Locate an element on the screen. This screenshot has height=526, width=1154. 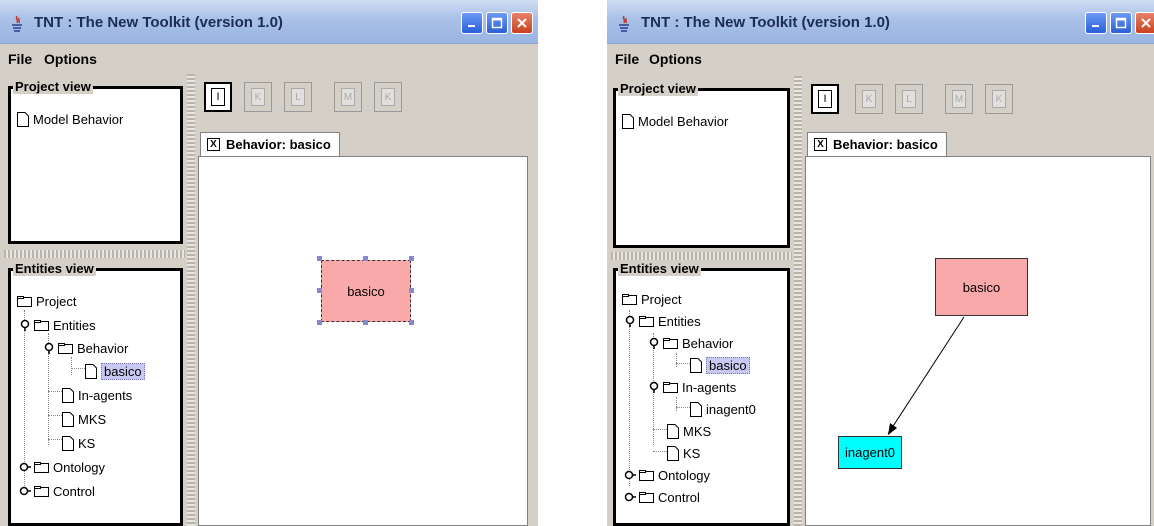
tree-label: Control is located at coordinates (74, 491).